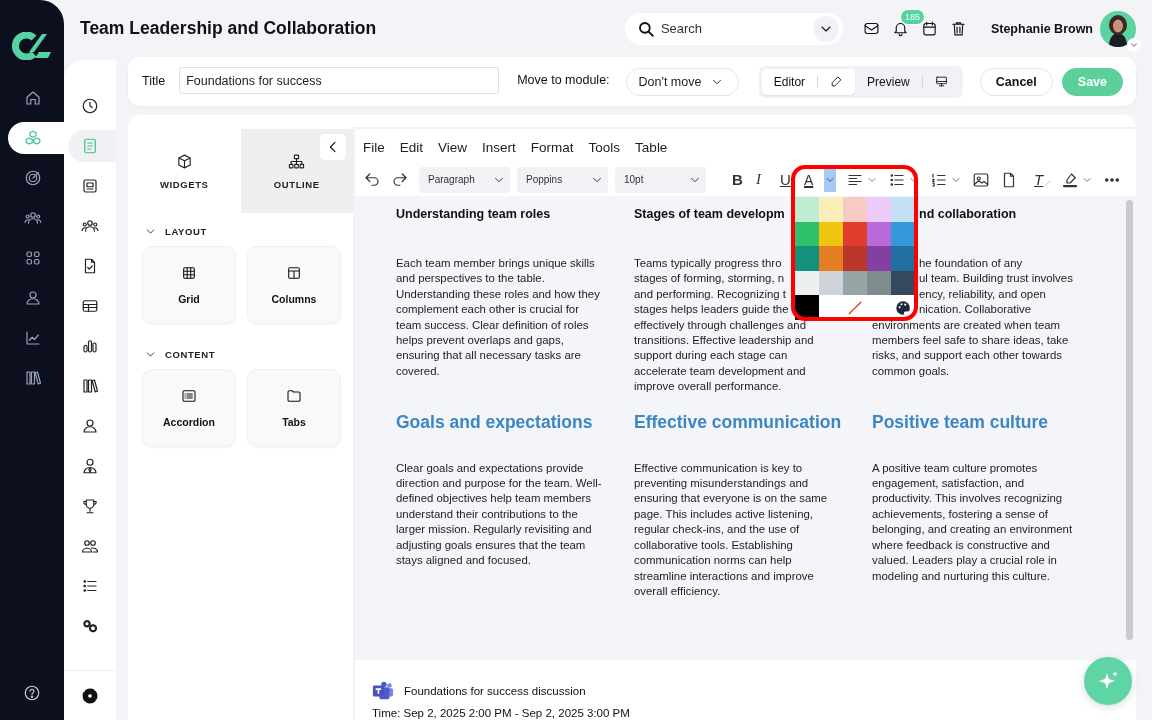  What do you see at coordinates (562, 179) in the screenshot?
I see `format-dropdown: Poppins` at bounding box center [562, 179].